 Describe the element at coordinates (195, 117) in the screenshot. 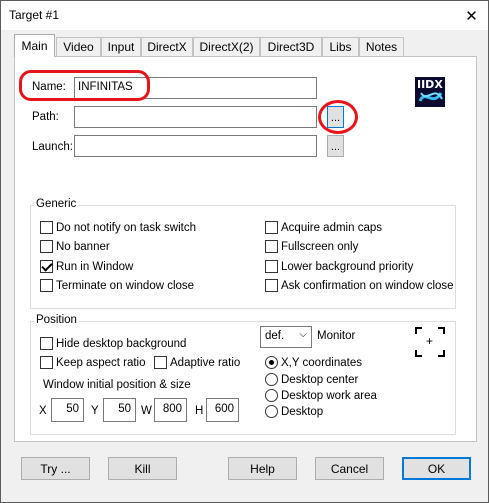

I see `path-field` at that location.